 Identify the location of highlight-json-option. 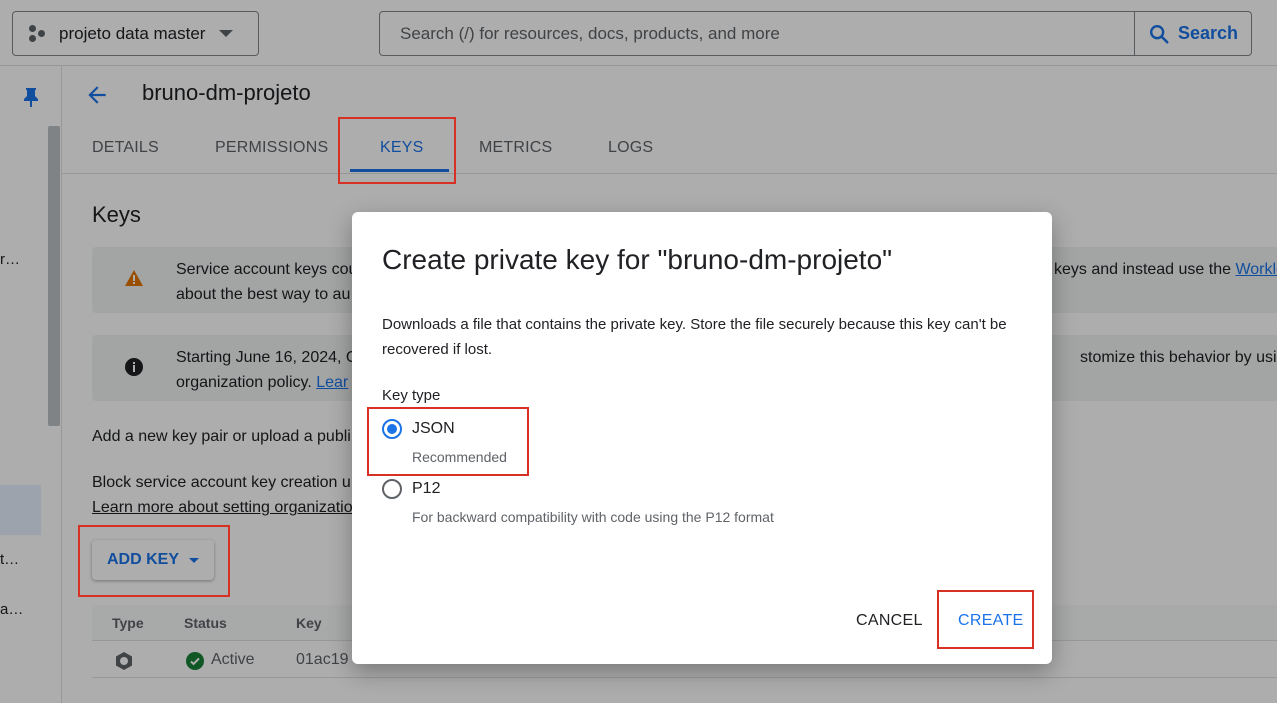
(448, 441).